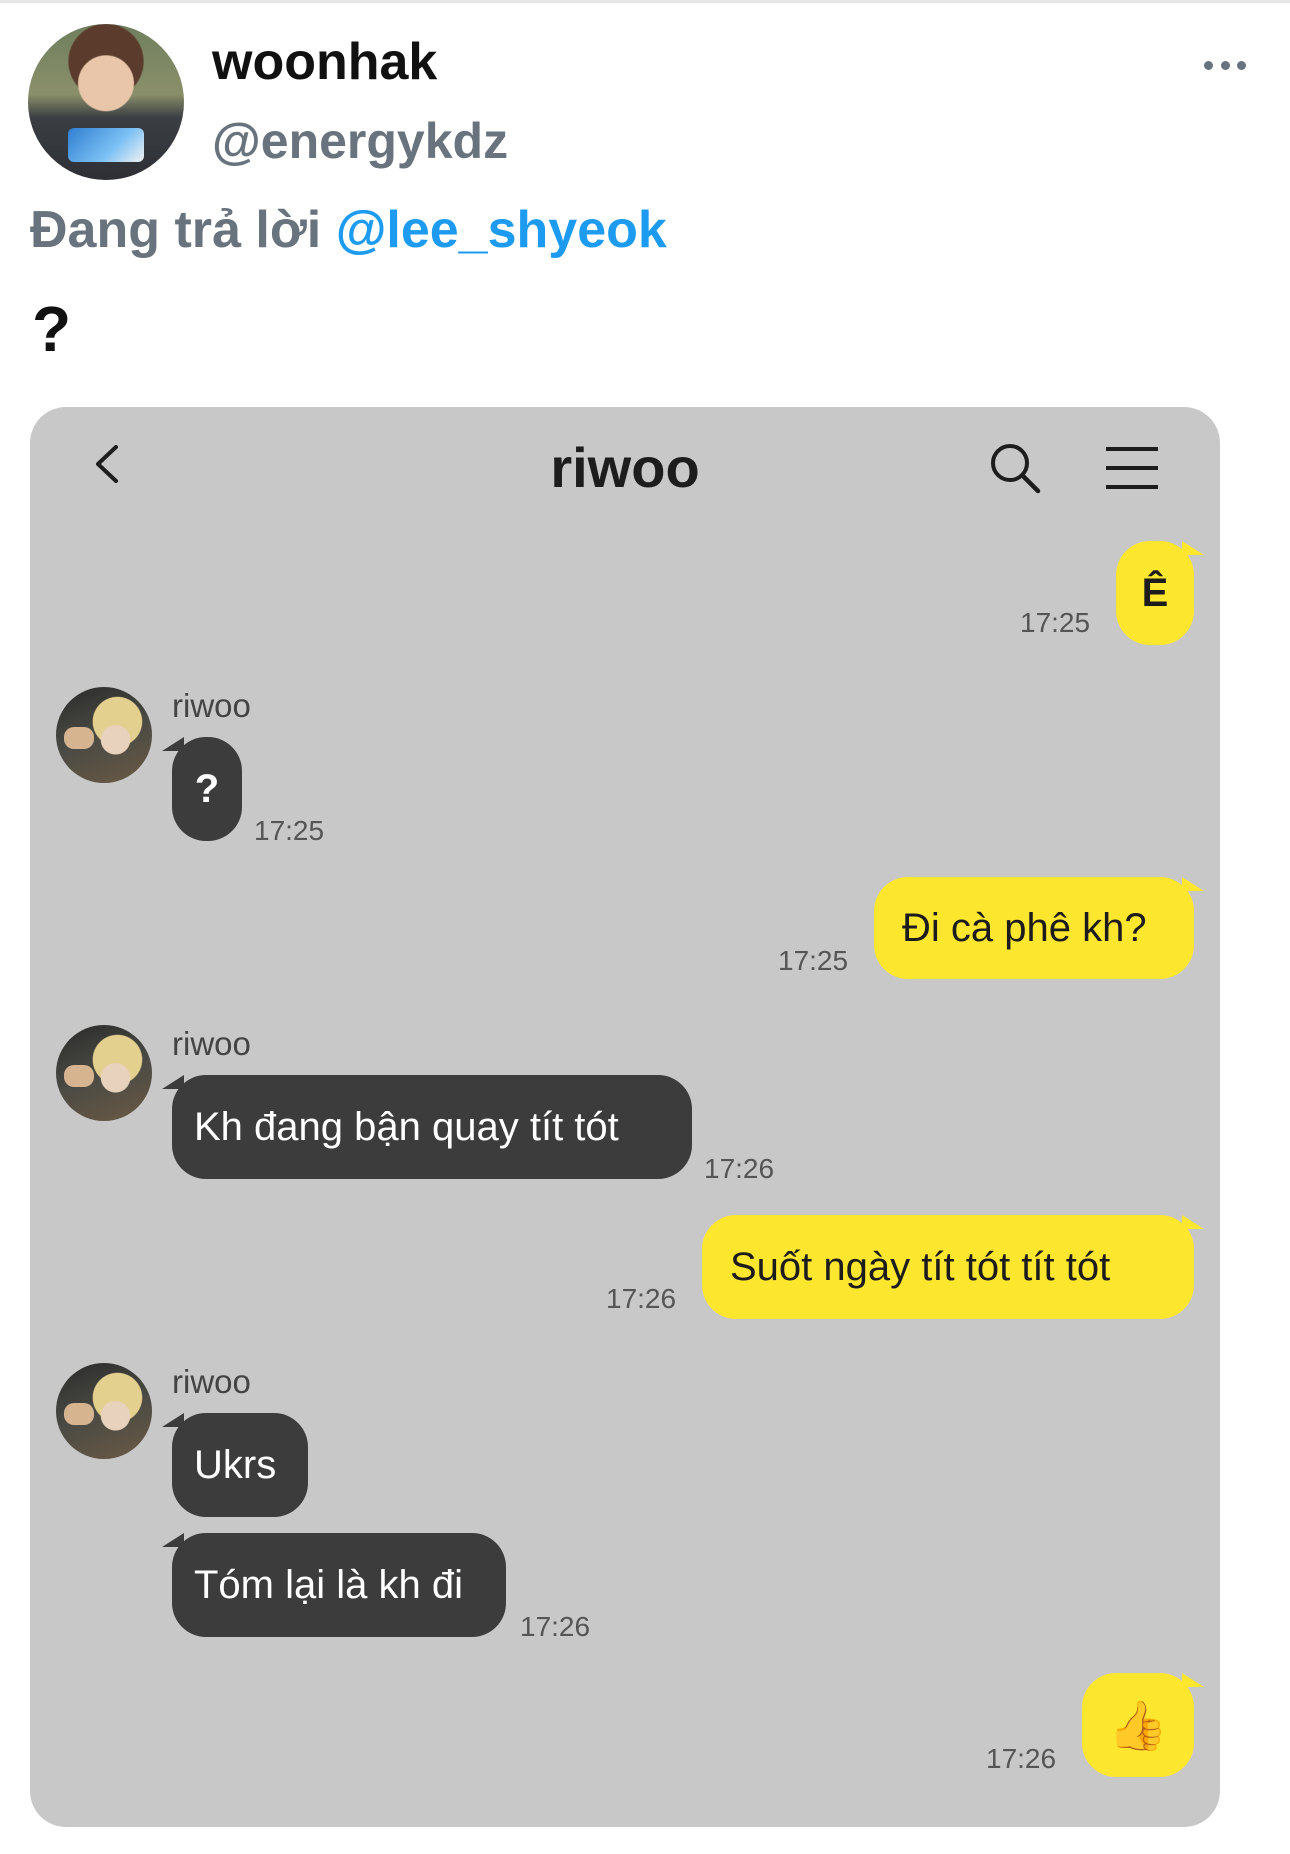 The image size is (1290, 1854). I want to click on menu-icon, so click(1132, 468).